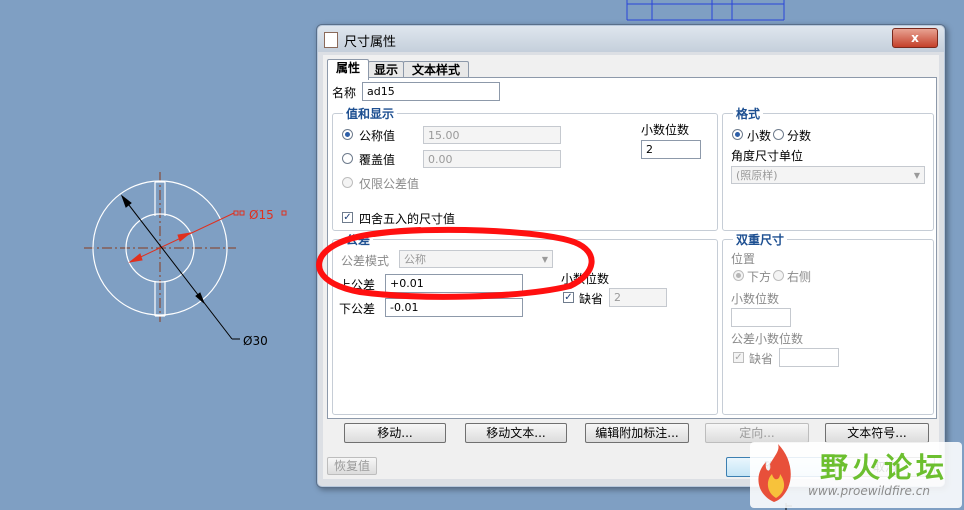 The height and width of the screenshot is (510, 964). I want to click on dual-default-checkbox: ✓, so click(738, 357).